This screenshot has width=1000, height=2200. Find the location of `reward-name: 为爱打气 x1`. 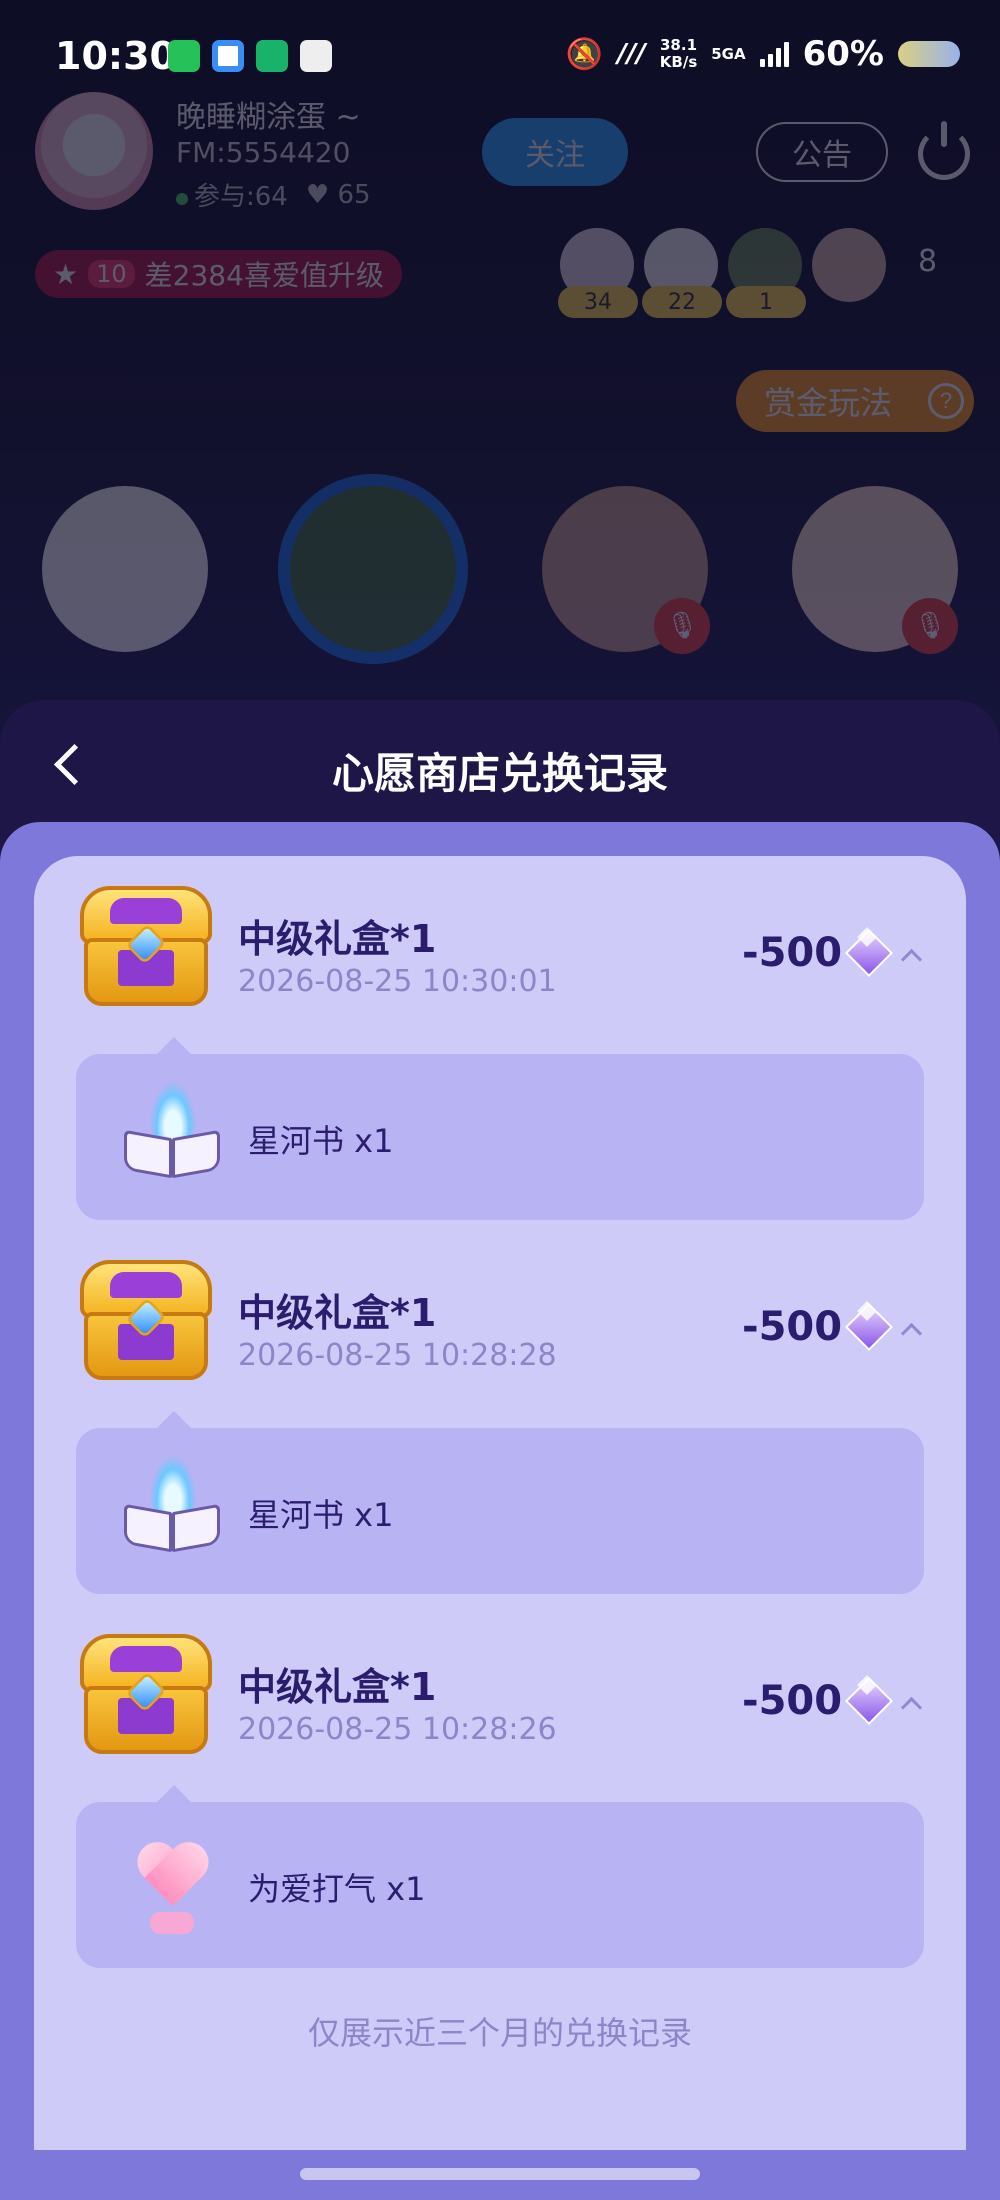

reward-name: 为爱打气 x1 is located at coordinates (337, 1889).